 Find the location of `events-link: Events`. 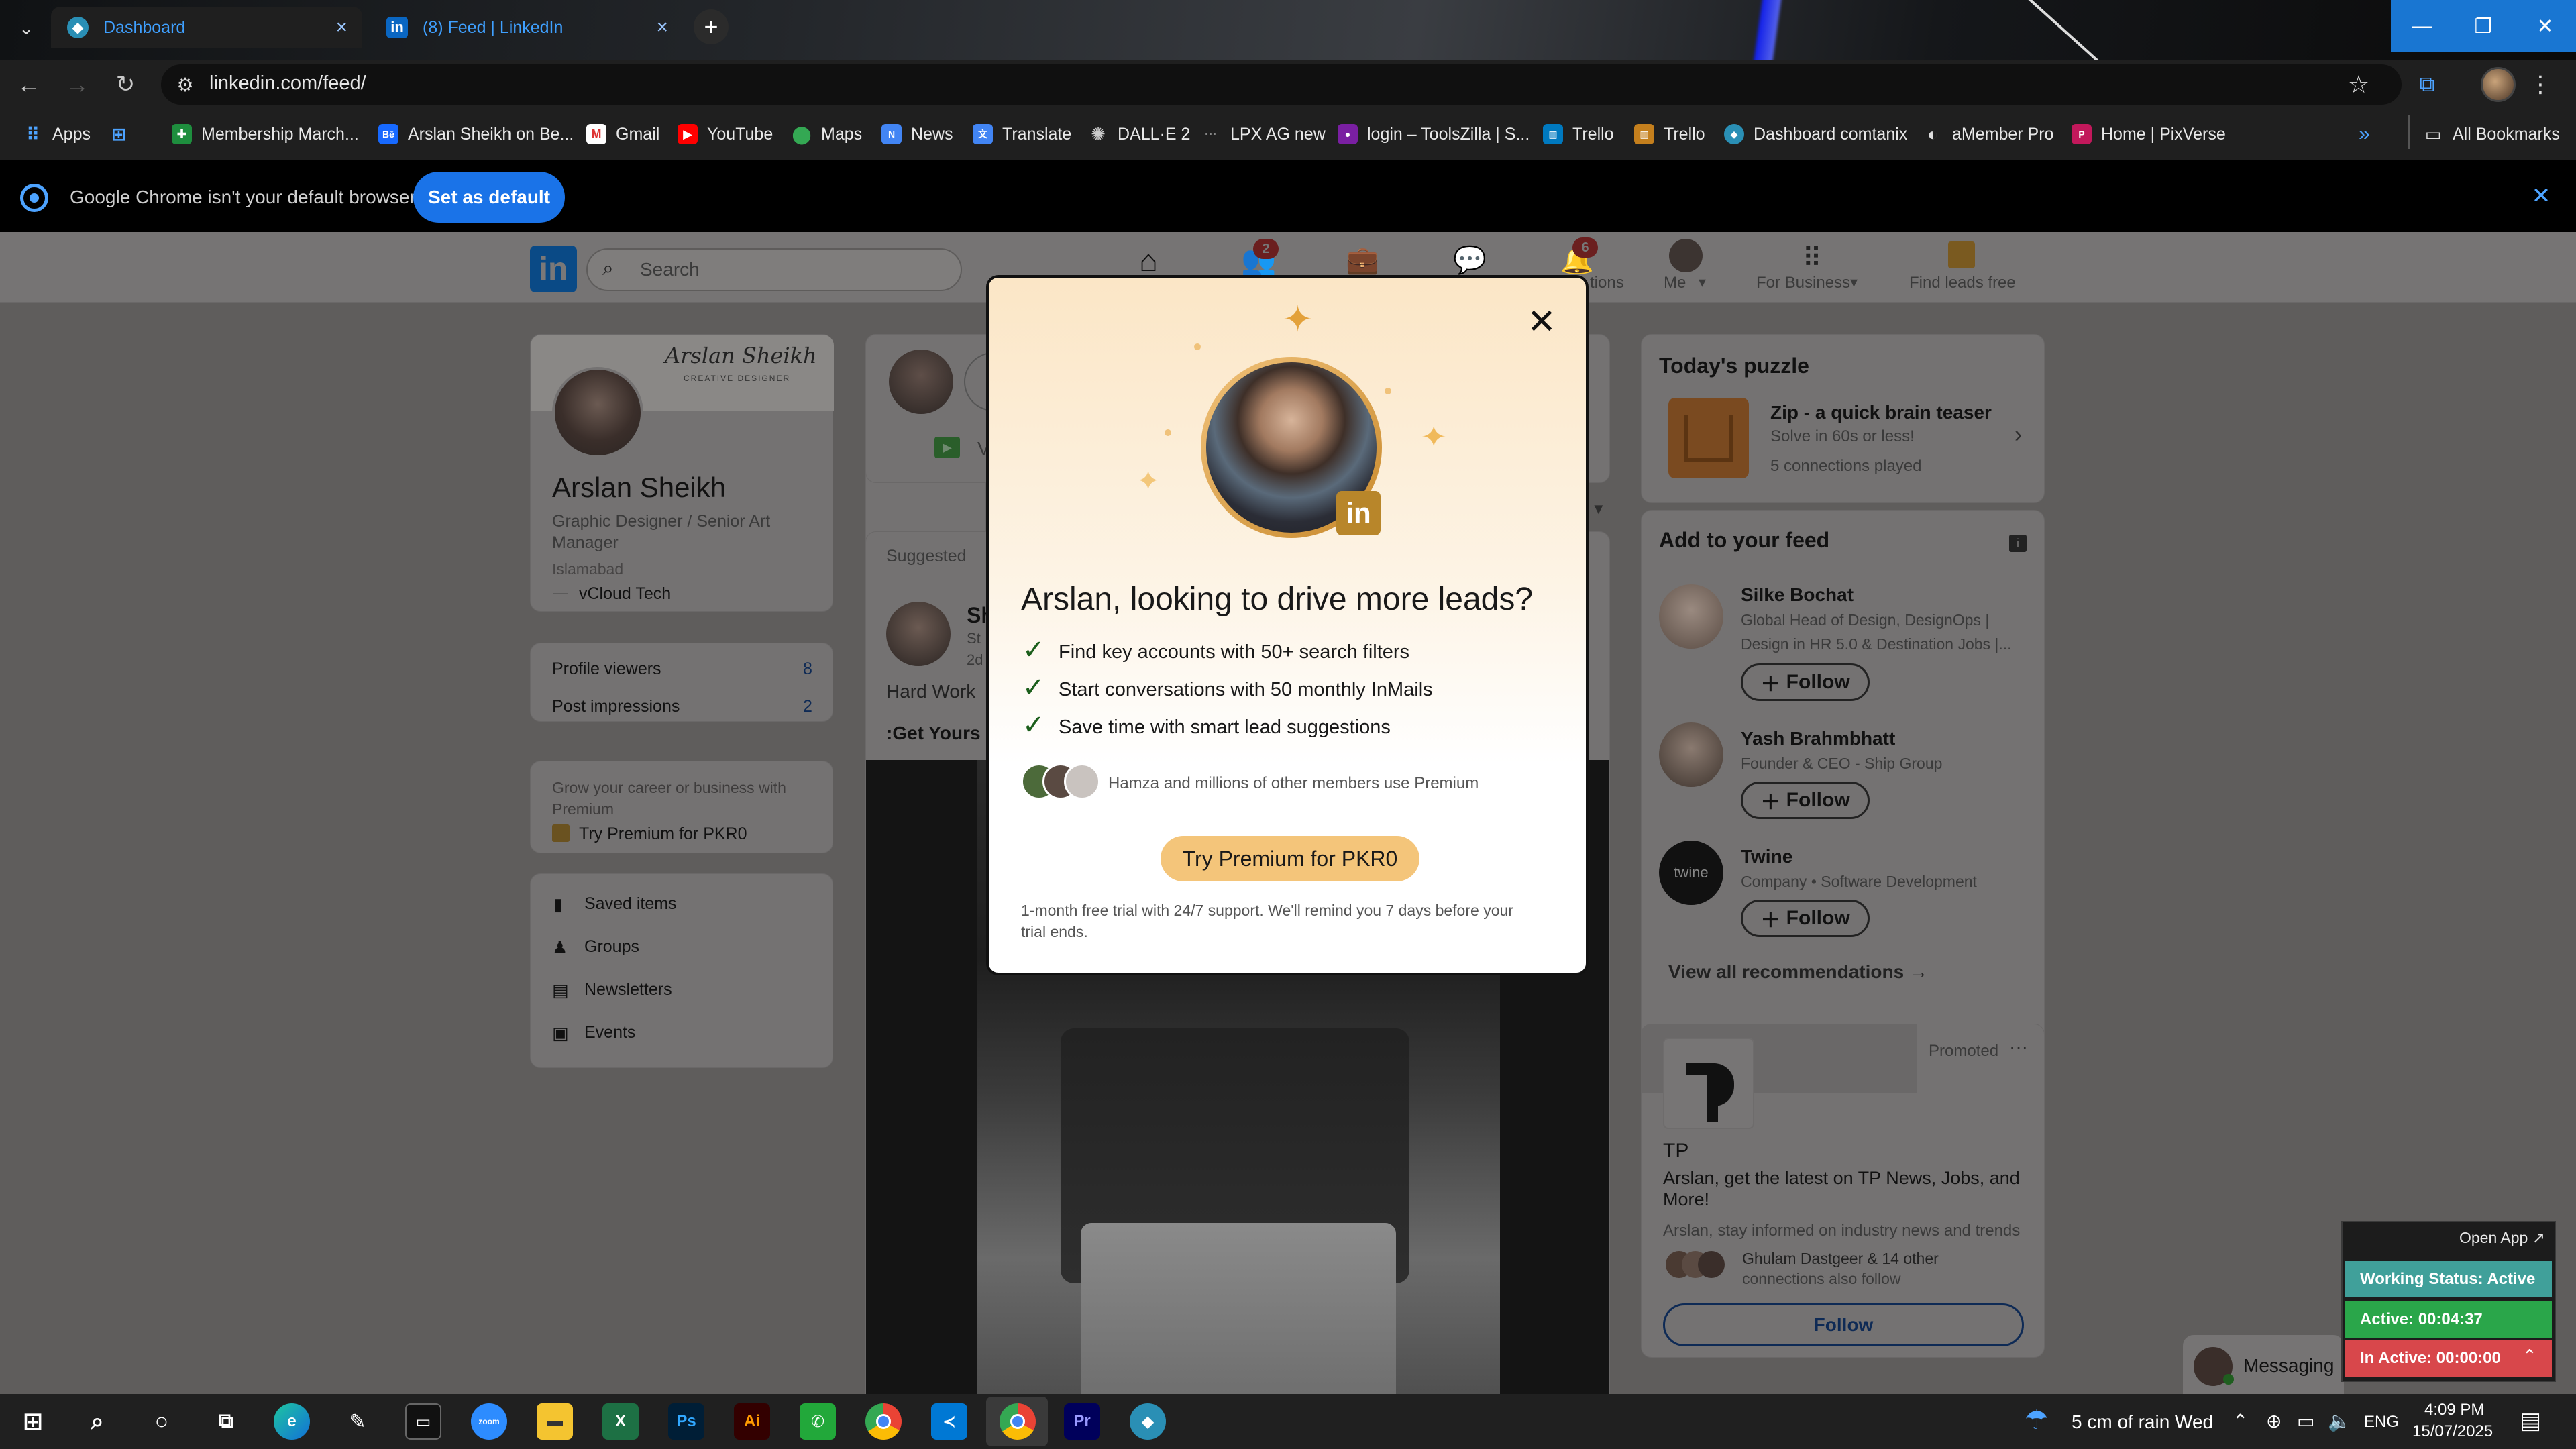

events-link: Events is located at coordinates (609, 1032).